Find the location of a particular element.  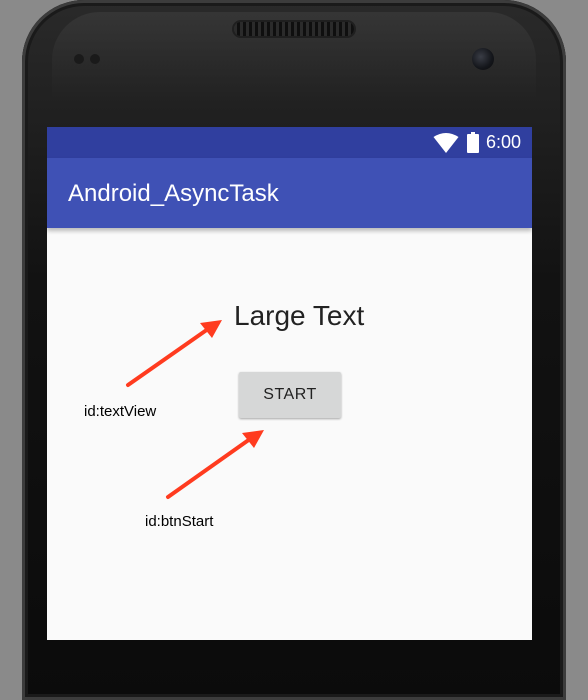

app-bar: Android_AsyncTask is located at coordinates (289, 193).